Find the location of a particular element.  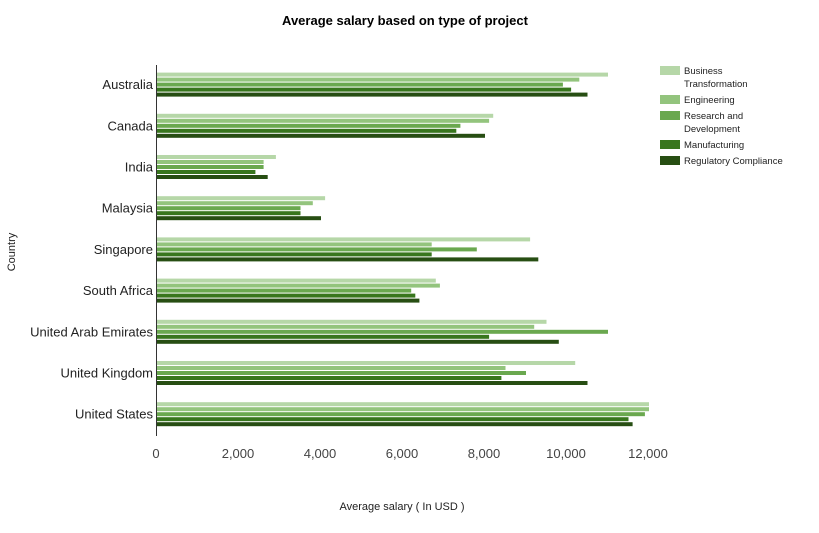

bar-united-arab-emirates-business-transformation is located at coordinates (352, 321).